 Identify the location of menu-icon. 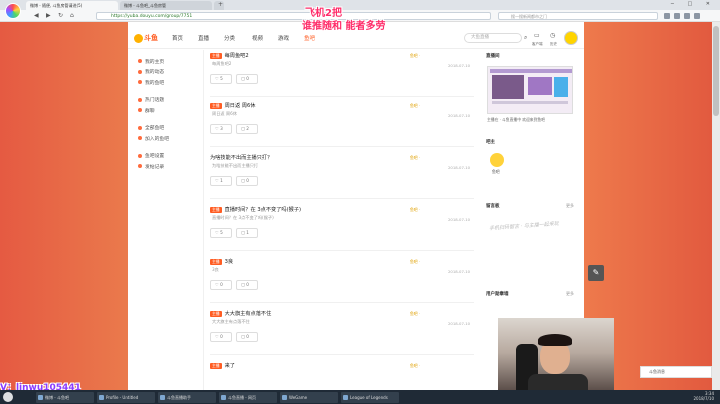
(697, 16).